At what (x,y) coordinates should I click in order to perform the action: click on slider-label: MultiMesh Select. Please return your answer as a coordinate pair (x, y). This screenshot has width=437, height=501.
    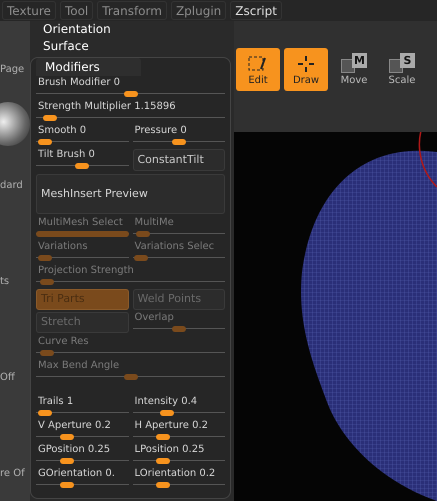
    Looking at the image, I should click on (80, 222).